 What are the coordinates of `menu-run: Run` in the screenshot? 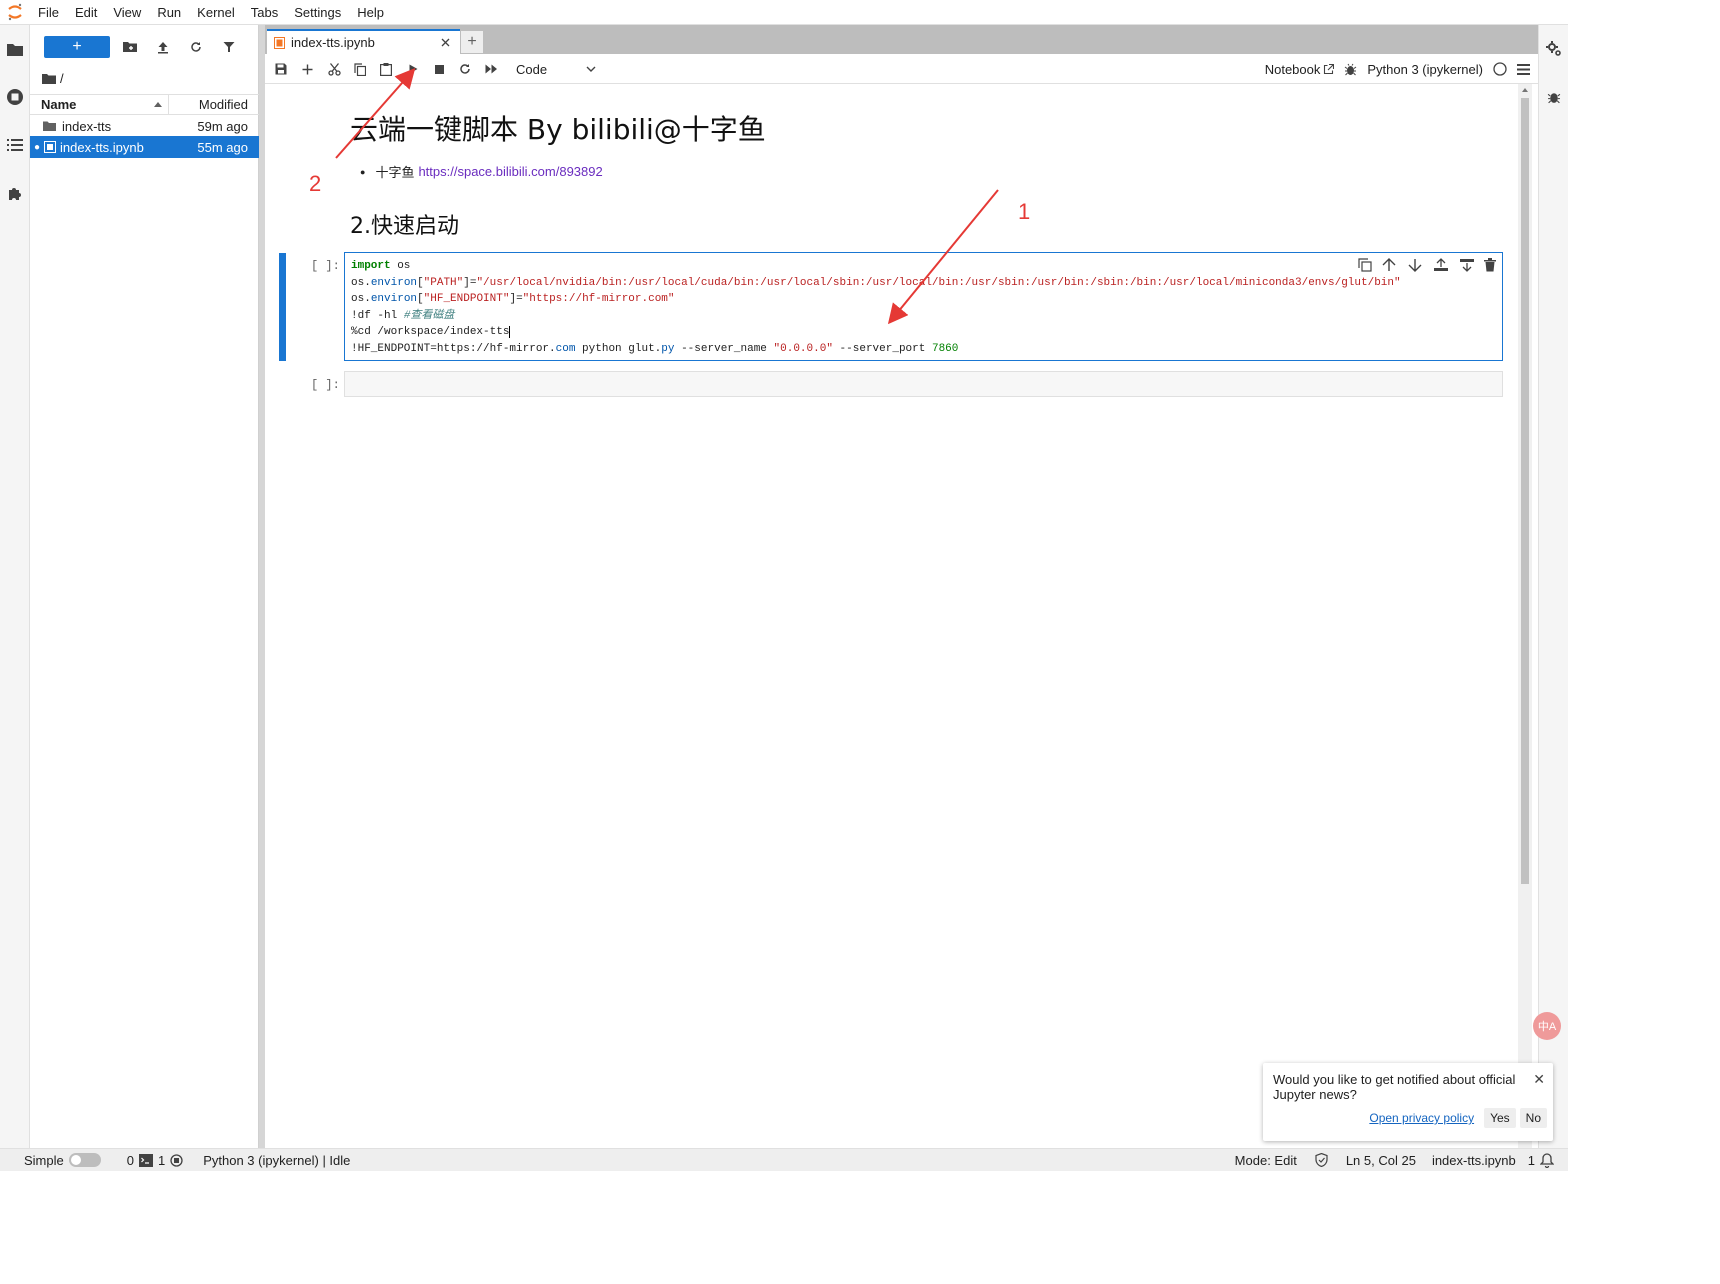 It's located at (169, 12).